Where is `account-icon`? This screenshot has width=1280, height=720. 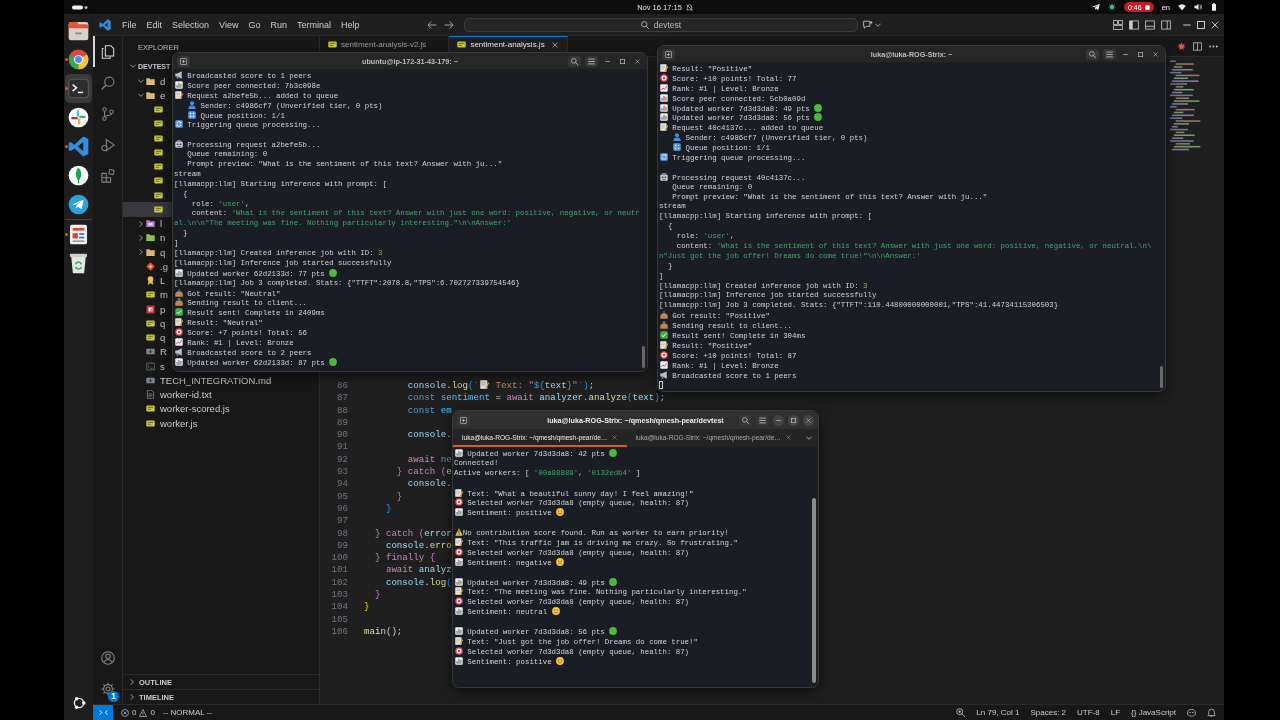
account-icon is located at coordinates (107, 657).